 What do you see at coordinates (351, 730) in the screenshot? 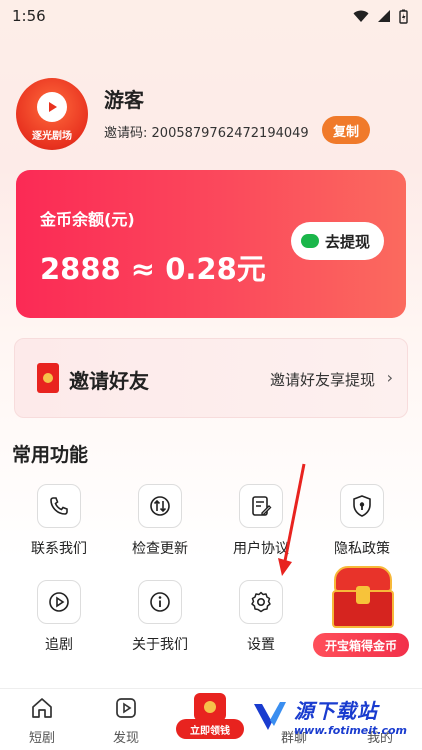
I see `watermark-url: www.fotimeit.com` at bounding box center [351, 730].